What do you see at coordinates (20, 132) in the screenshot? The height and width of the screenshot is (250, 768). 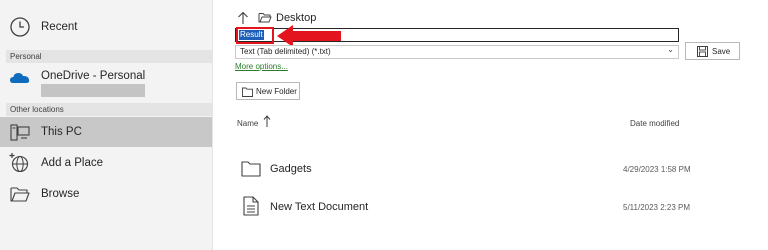 I see `computer-icon` at bounding box center [20, 132].